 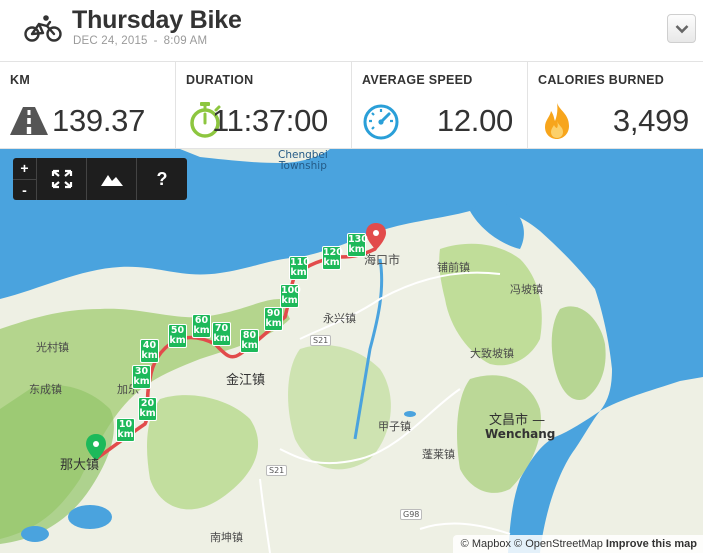 I want to click on chevron-down-icon, so click(x=681, y=28).